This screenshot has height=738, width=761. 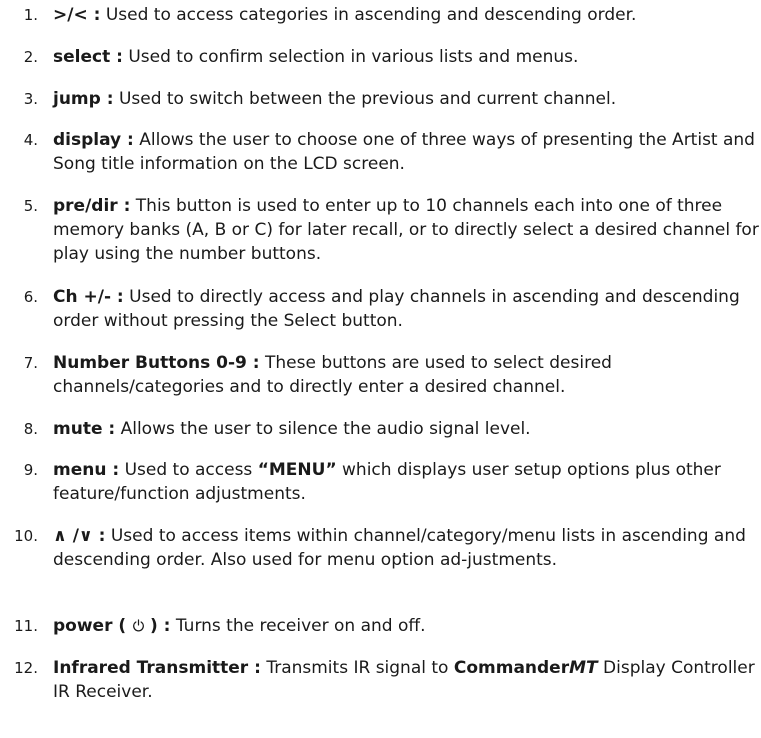 I want to click on item-term-end: ) :, so click(x=160, y=626).